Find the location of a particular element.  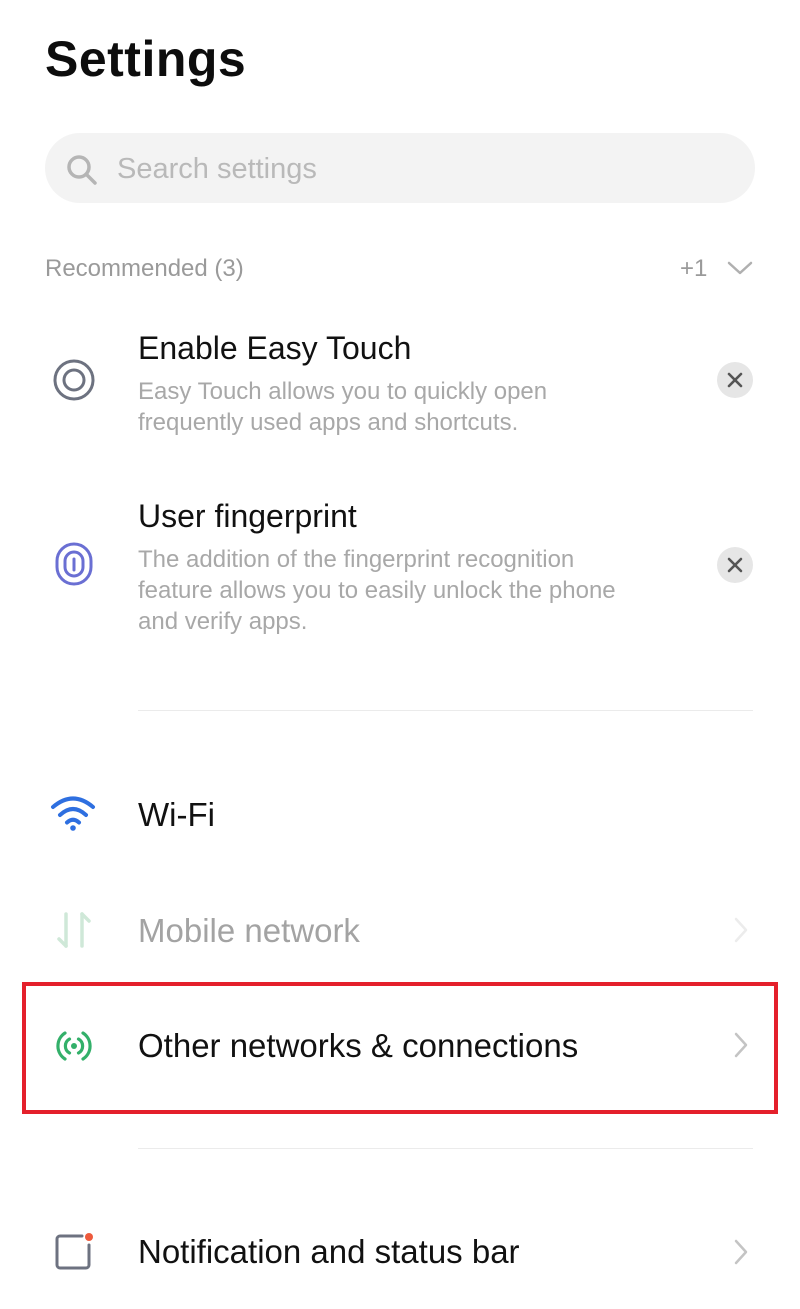

hotspot-icon is located at coordinates (74, 1046).